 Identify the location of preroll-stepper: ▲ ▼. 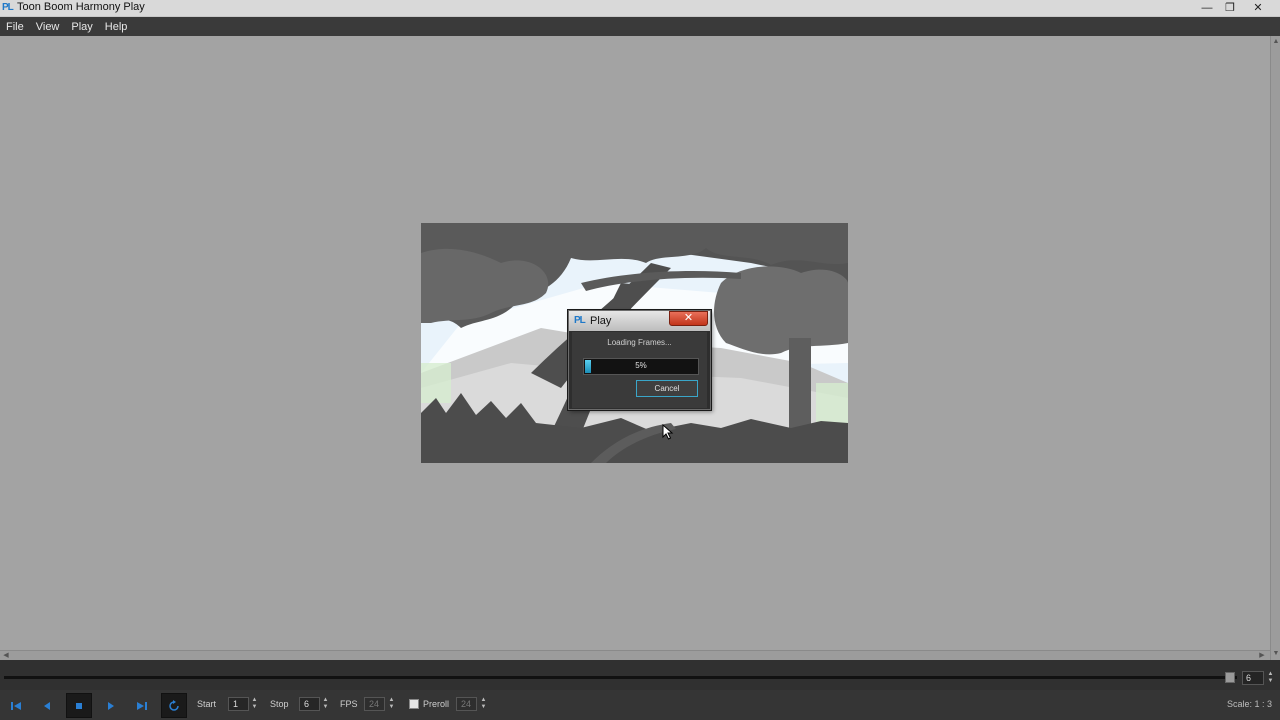
(483, 704).